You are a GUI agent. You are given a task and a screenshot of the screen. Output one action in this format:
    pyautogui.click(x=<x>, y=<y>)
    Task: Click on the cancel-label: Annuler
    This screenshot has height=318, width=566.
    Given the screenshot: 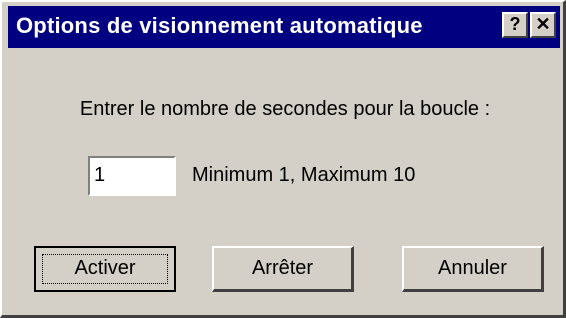 What is the action you would take?
    pyautogui.click(x=472, y=268)
    